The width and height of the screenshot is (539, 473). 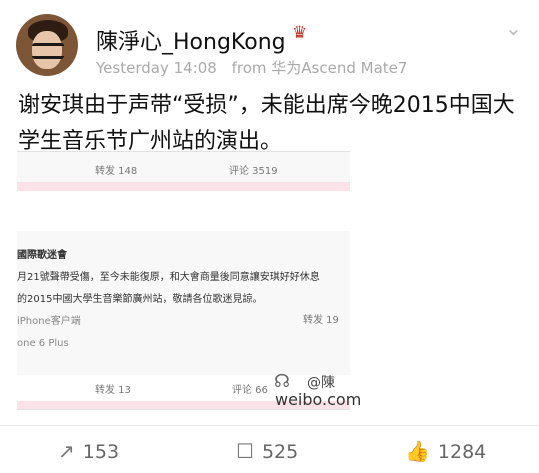 What do you see at coordinates (250, 390) in the screenshot?
I see `embedded-bottom-comment: 评论 66` at bounding box center [250, 390].